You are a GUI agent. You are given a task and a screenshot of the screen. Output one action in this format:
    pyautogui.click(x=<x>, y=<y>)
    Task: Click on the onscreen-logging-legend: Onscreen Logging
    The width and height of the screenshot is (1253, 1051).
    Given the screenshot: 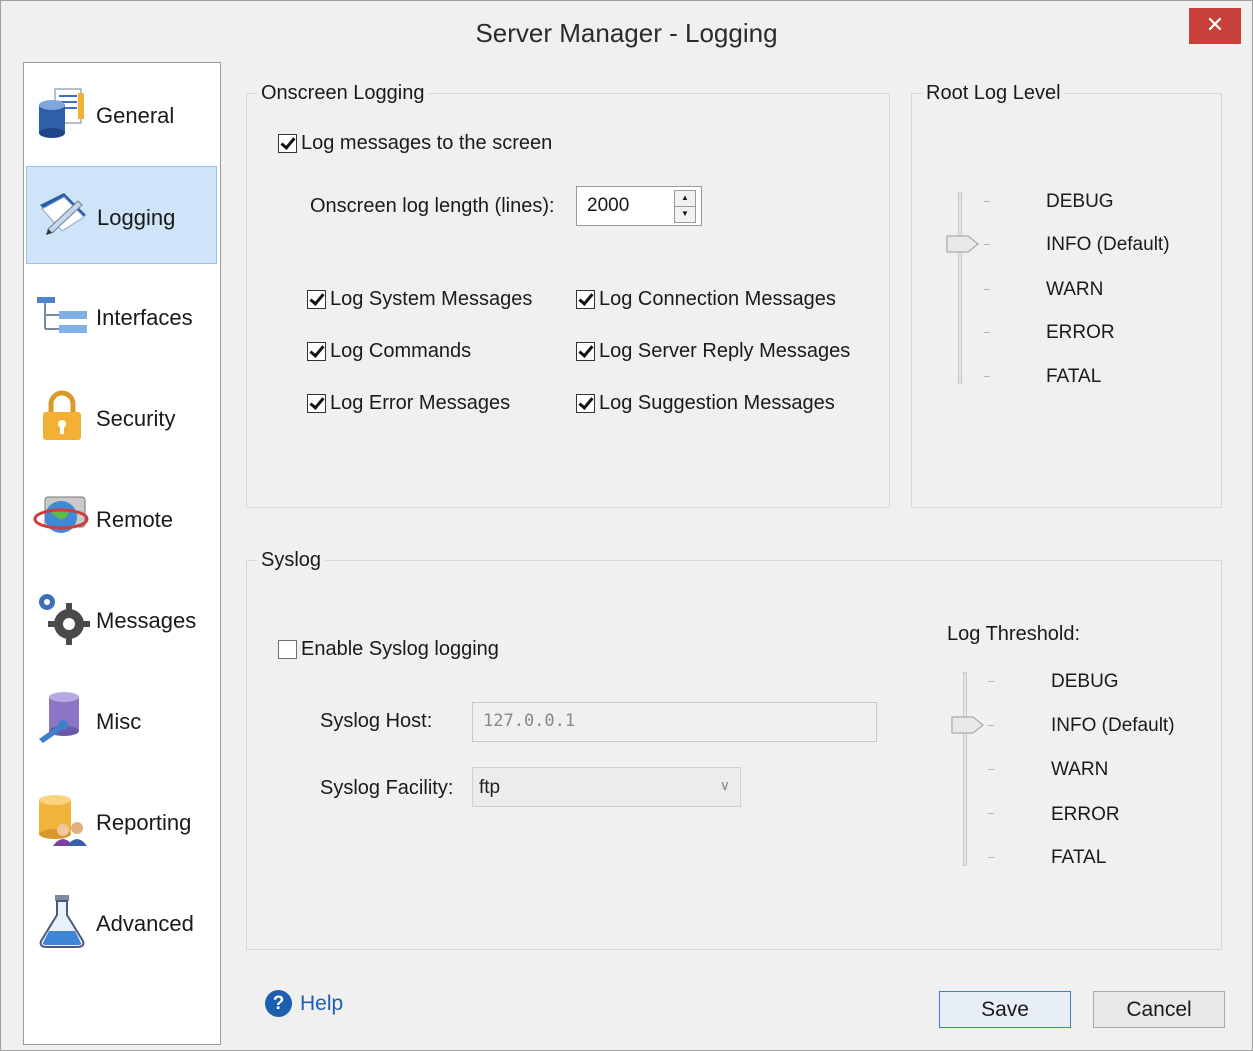 What is the action you would take?
    pyautogui.click(x=343, y=93)
    